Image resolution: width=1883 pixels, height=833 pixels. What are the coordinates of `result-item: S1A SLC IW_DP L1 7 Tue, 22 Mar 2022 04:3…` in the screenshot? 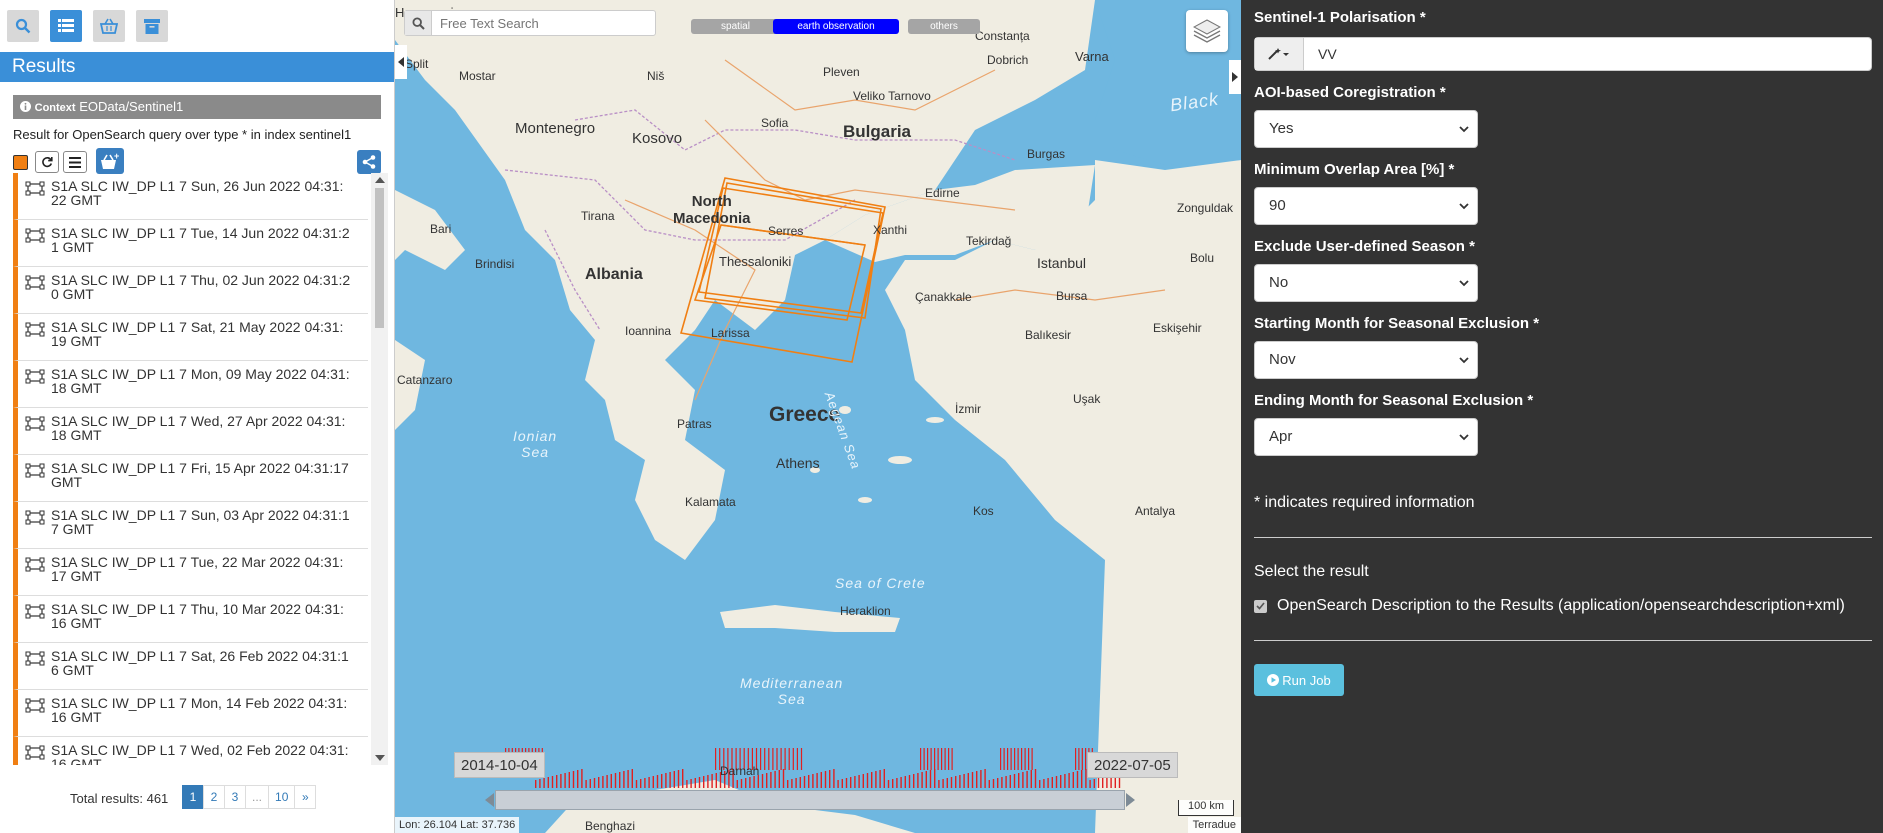 It's located at (190, 572).